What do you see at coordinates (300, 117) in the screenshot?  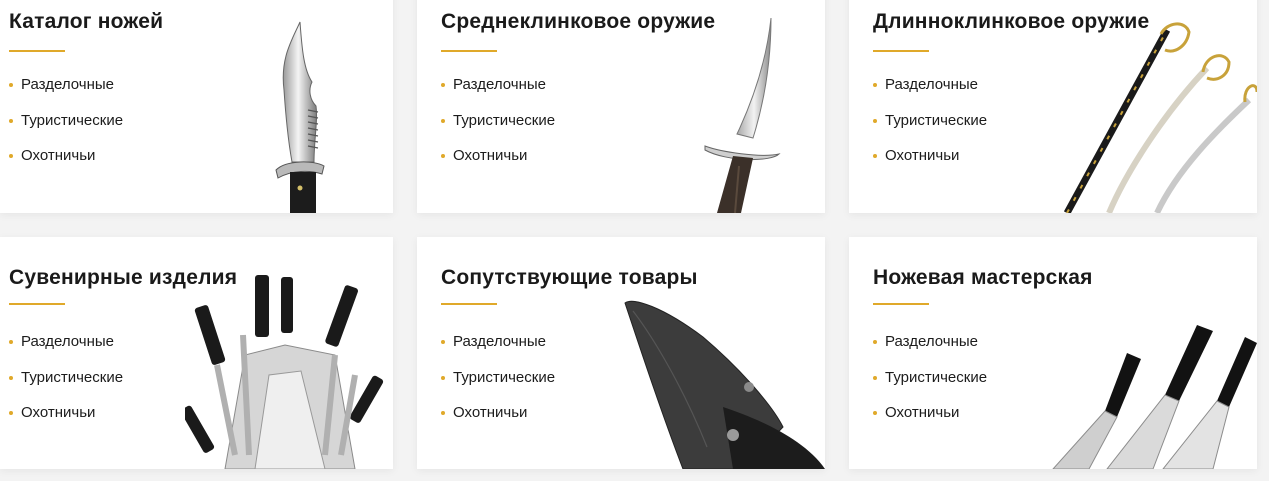 I see `hunting-knife-icon` at bounding box center [300, 117].